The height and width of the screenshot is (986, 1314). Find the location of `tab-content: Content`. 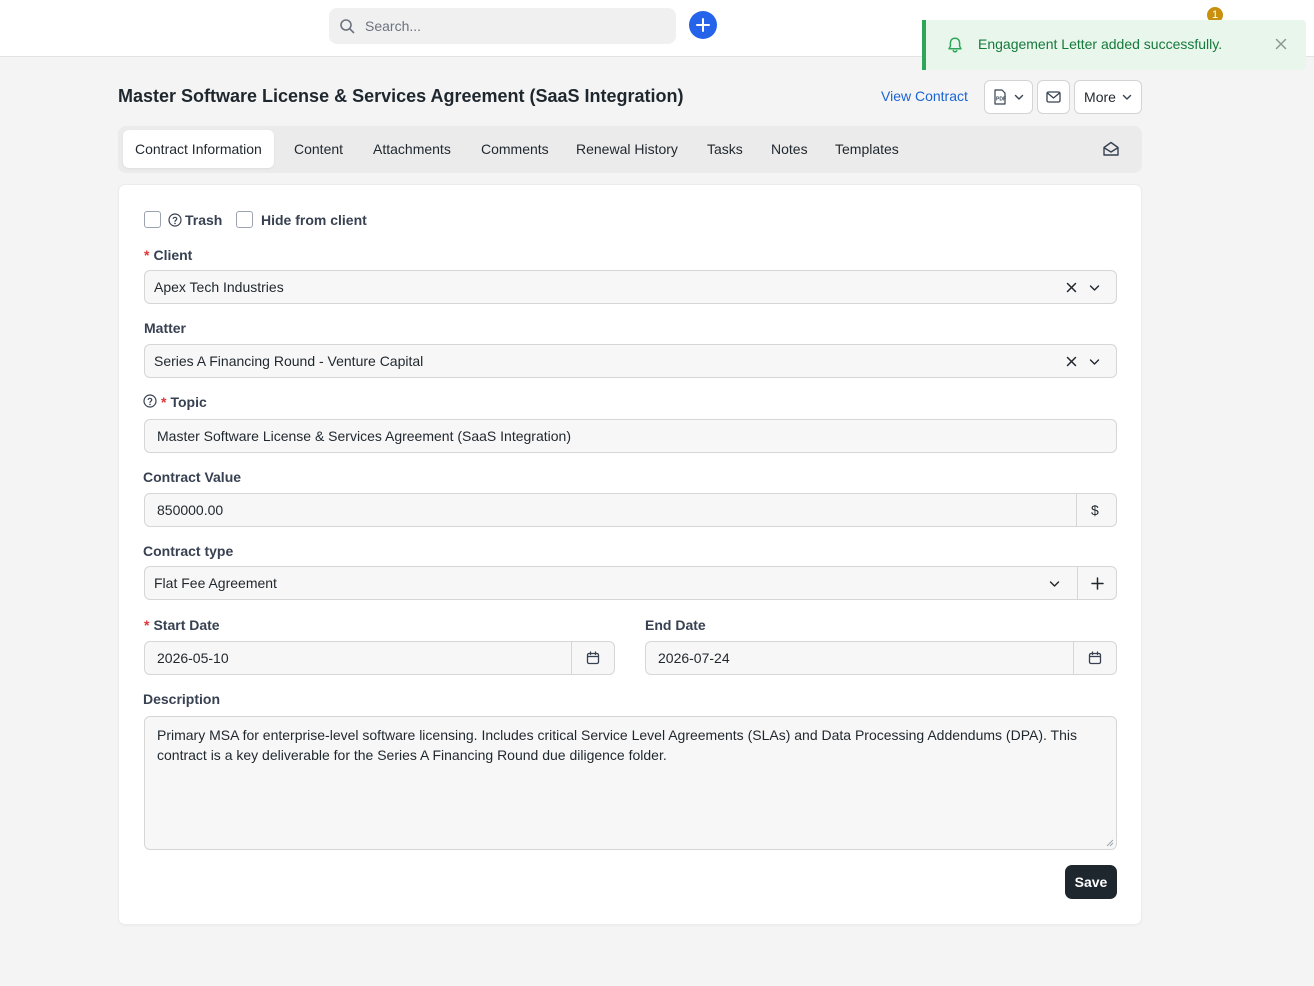

tab-content: Content is located at coordinates (318, 149).